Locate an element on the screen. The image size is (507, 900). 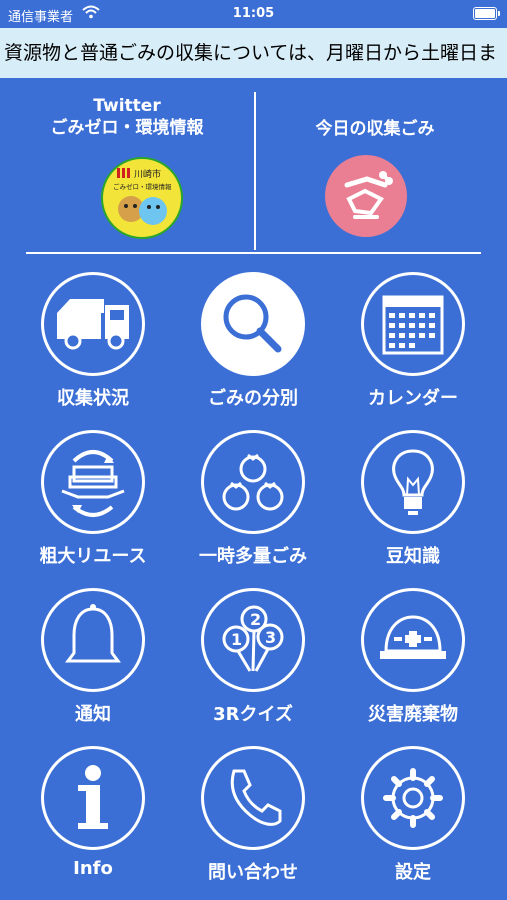
menu-calendar: カレンダー is located at coordinates (413, 347).